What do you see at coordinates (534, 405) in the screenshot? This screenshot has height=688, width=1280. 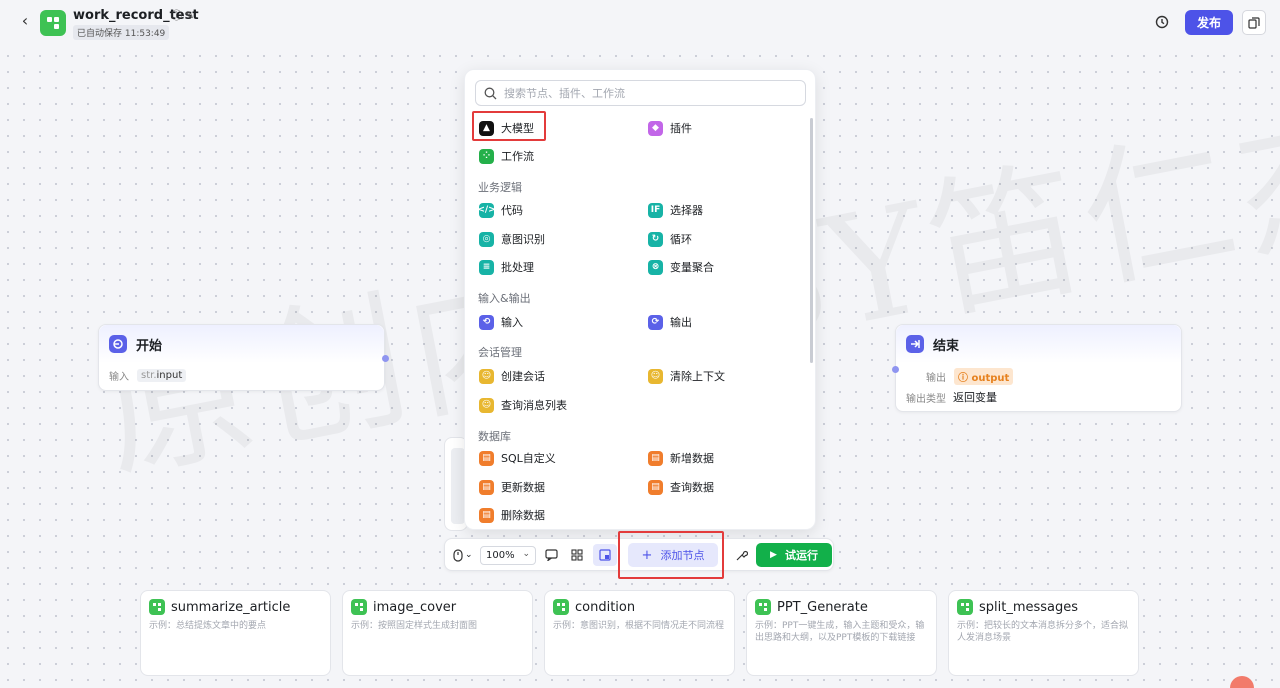 I see `node-item-label: 查询消息列表` at bounding box center [534, 405].